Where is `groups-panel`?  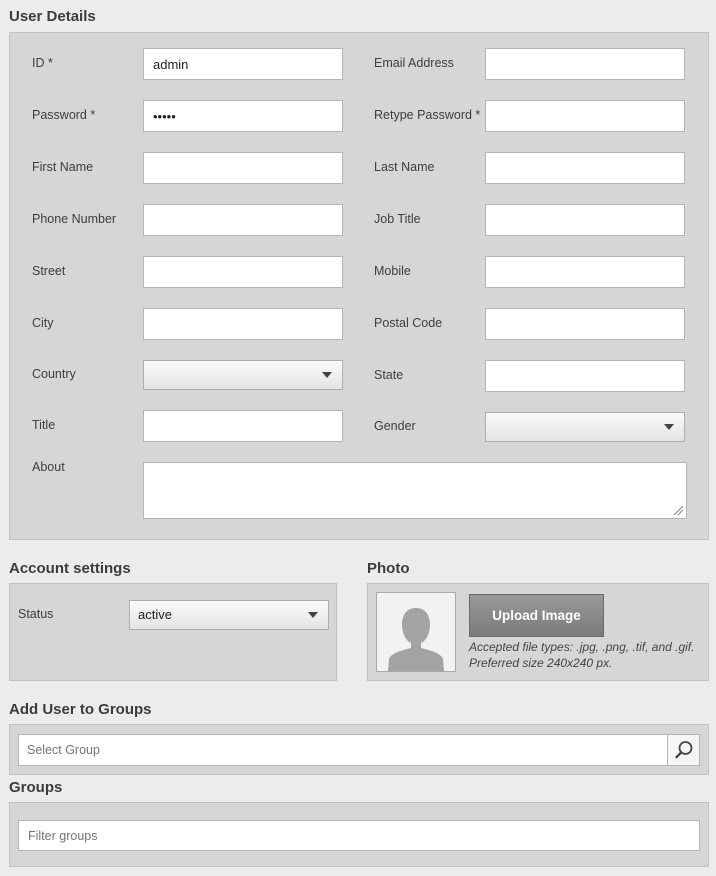
groups-panel is located at coordinates (359, 834).